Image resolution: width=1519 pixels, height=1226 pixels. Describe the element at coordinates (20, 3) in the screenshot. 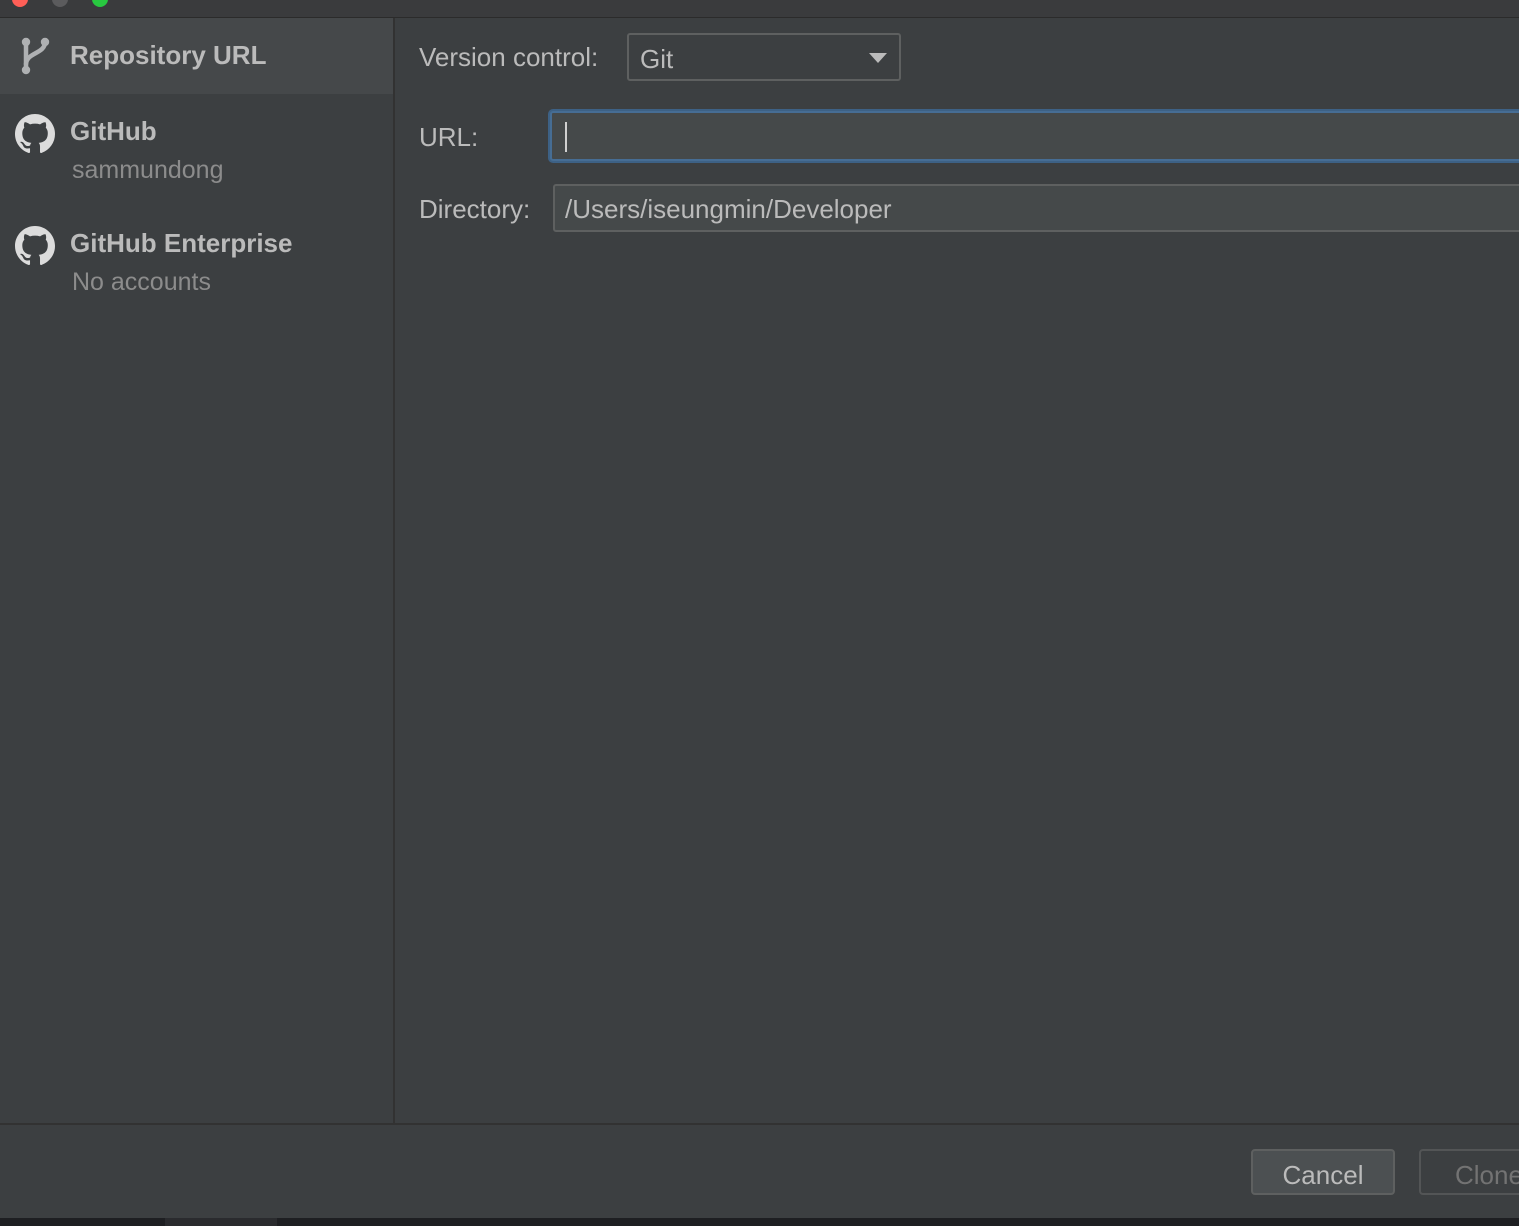

I see `close-window-button` at that location.